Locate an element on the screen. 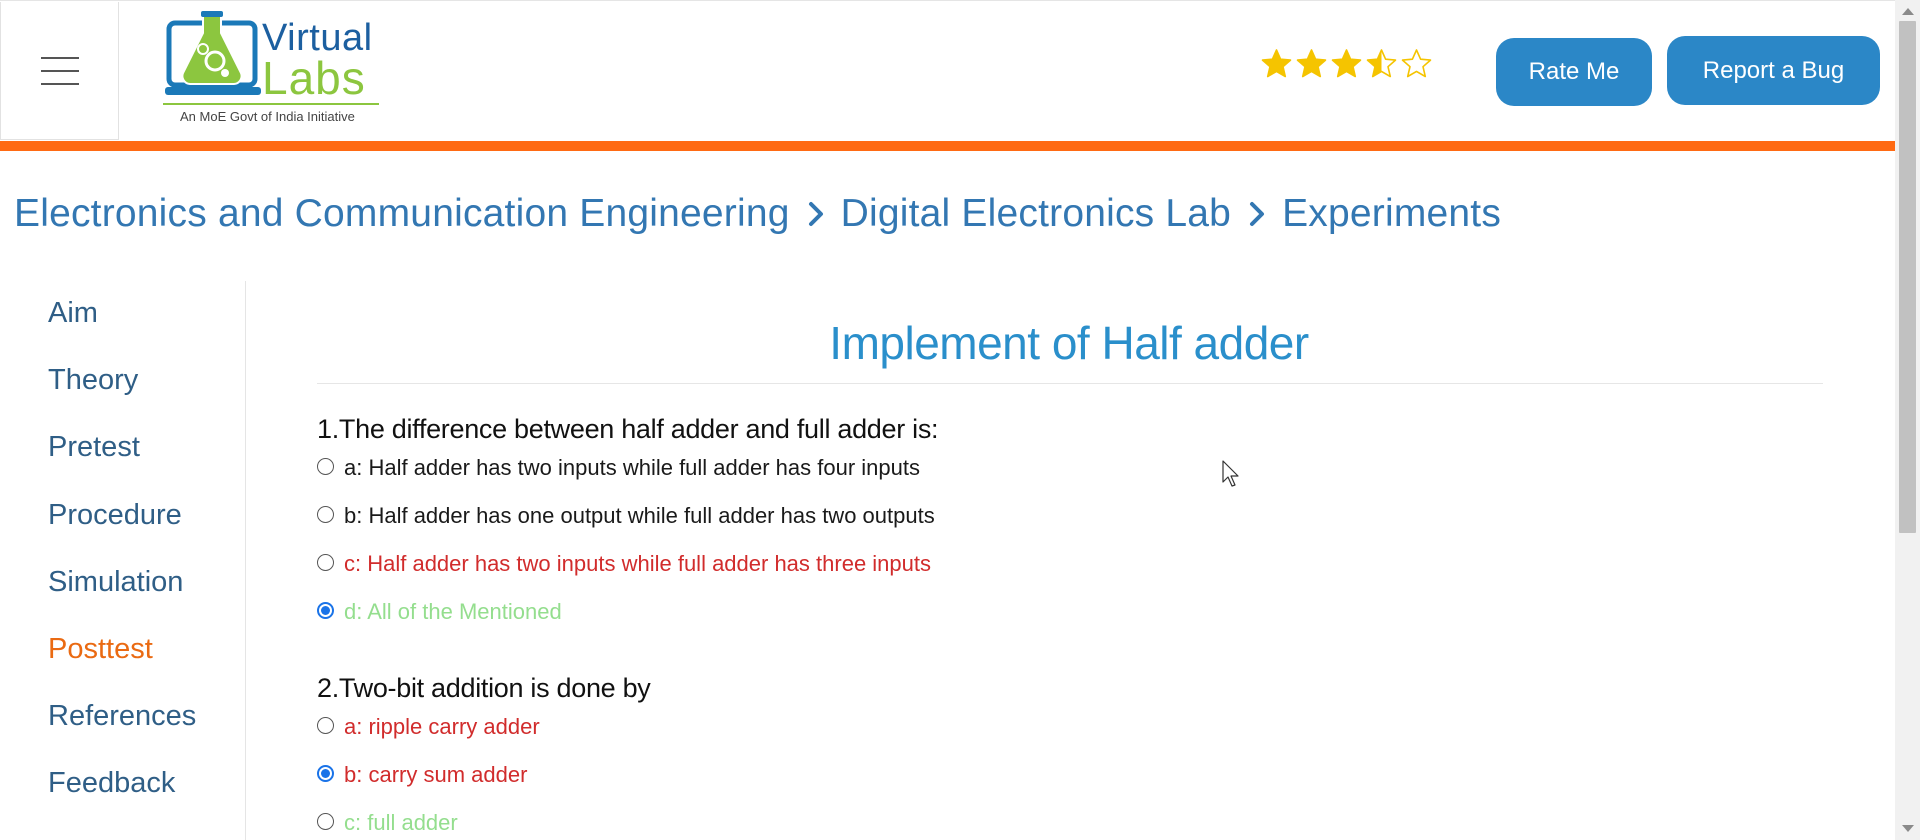  breadcrumb-item-experiments: Experiments is located at coordinates (1391, 214).